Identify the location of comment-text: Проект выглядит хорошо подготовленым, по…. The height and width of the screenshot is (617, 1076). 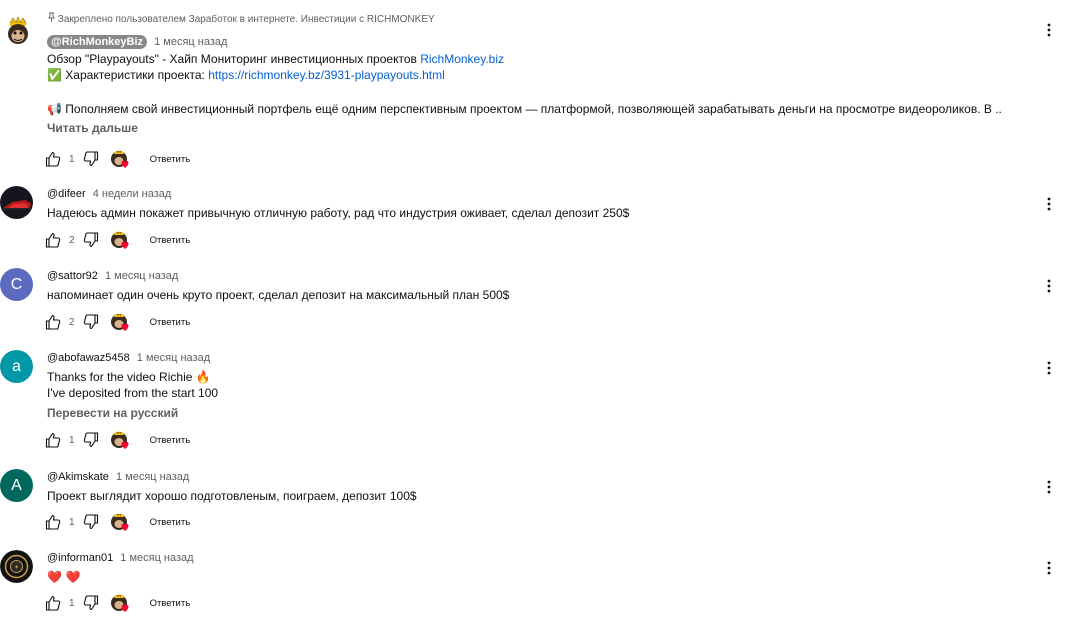
(232, 496).